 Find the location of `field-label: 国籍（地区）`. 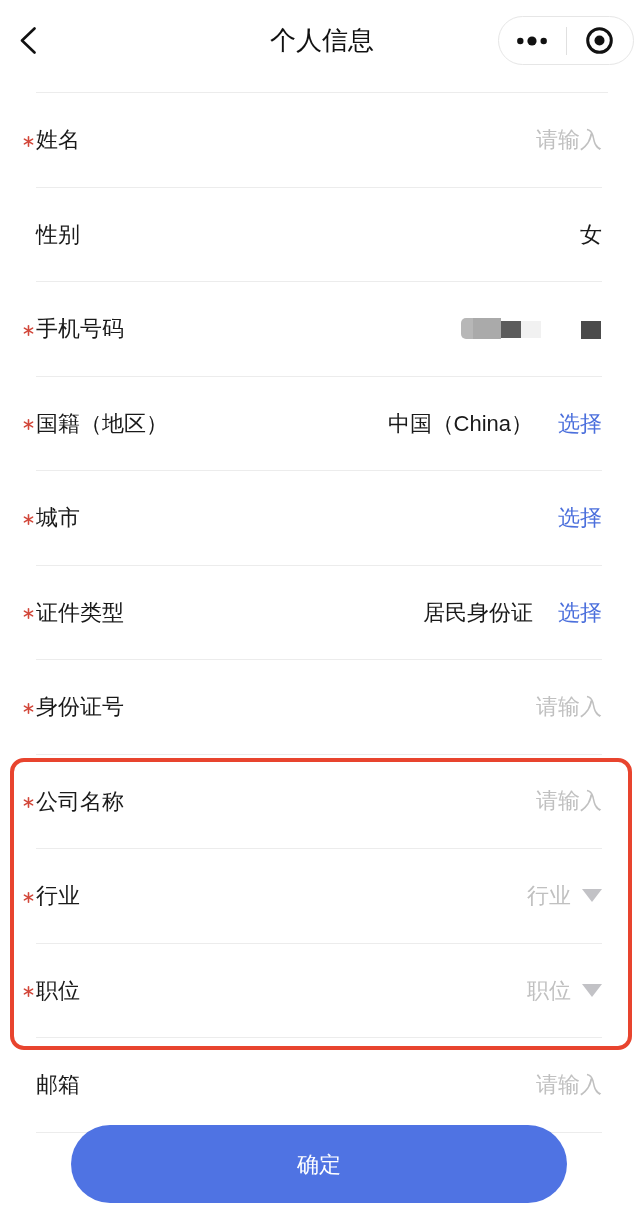

field-label: 国籍（地区） is located at coordinates (102, 423).